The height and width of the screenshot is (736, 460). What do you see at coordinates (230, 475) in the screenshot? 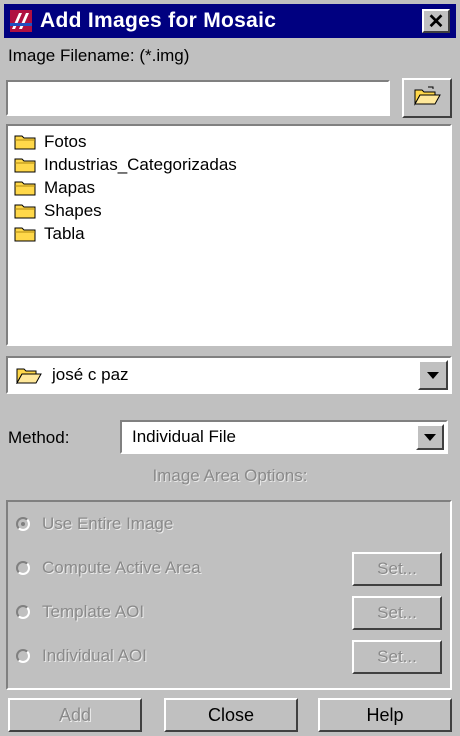
I see `image-area-options-caption: Image Area Options:` at bounding box center [230, 475].